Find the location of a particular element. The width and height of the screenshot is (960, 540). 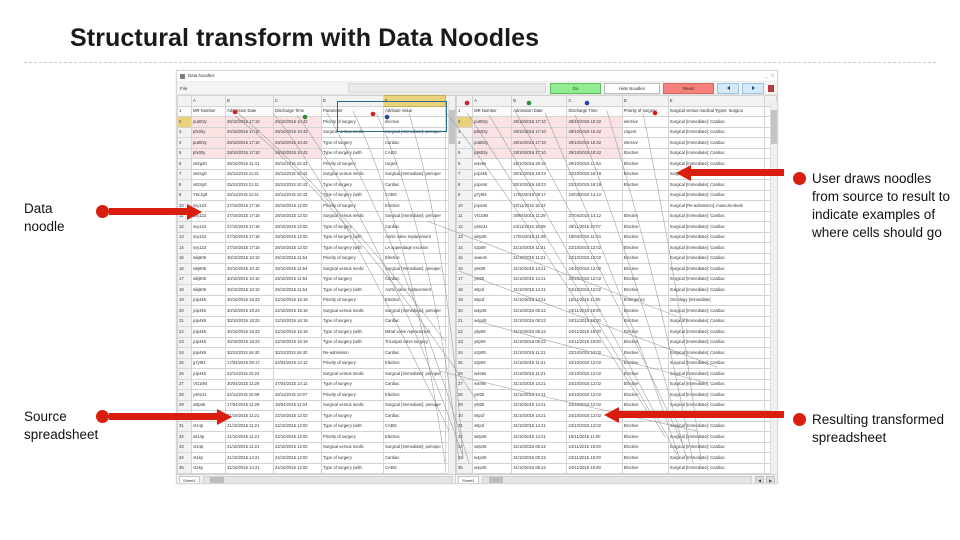

table-cell: 24/11/2015 15:08 is located at coordinates (249, 395).